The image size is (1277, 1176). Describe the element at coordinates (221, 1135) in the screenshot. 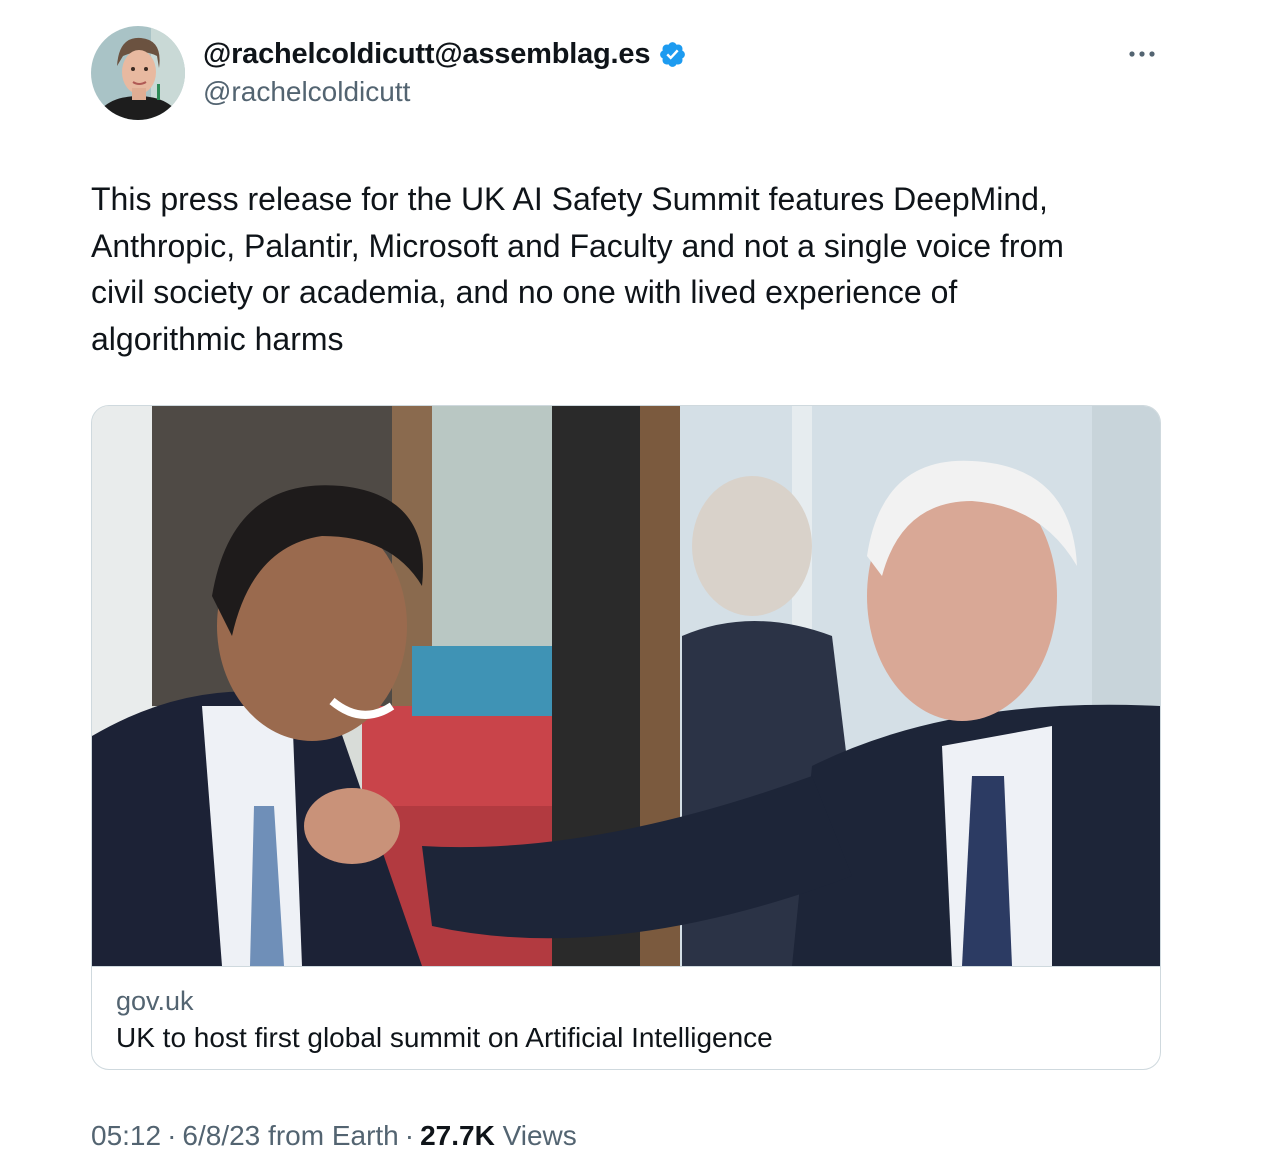

I see `tweet-date: 6/8/23` at that location.